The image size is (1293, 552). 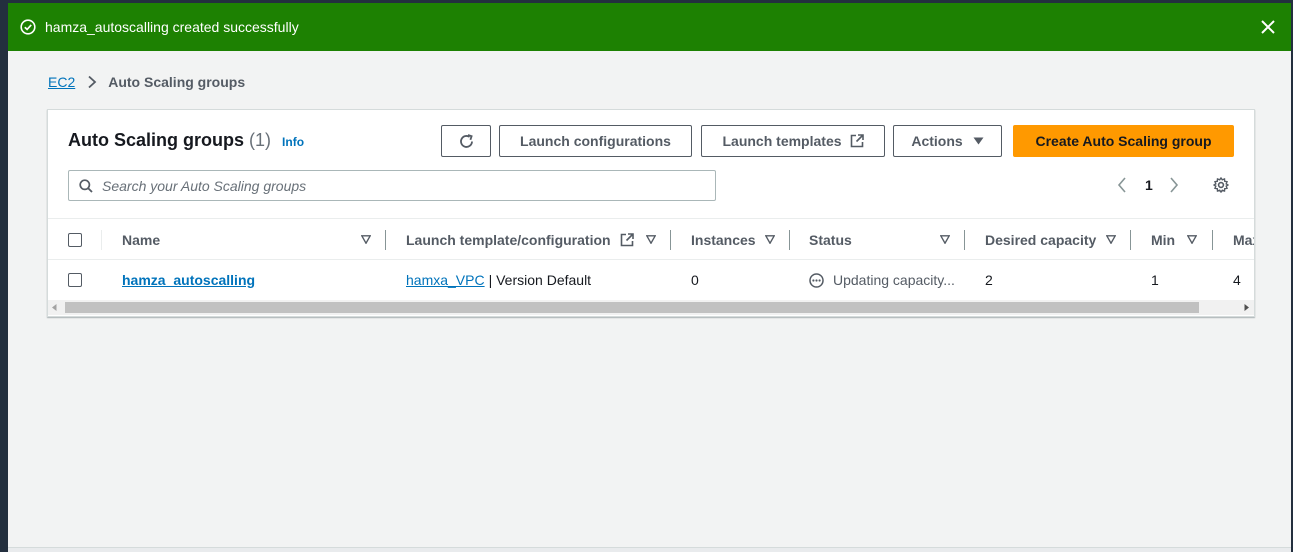 I want to click on info-link: Info, so click(x=293, y=142).